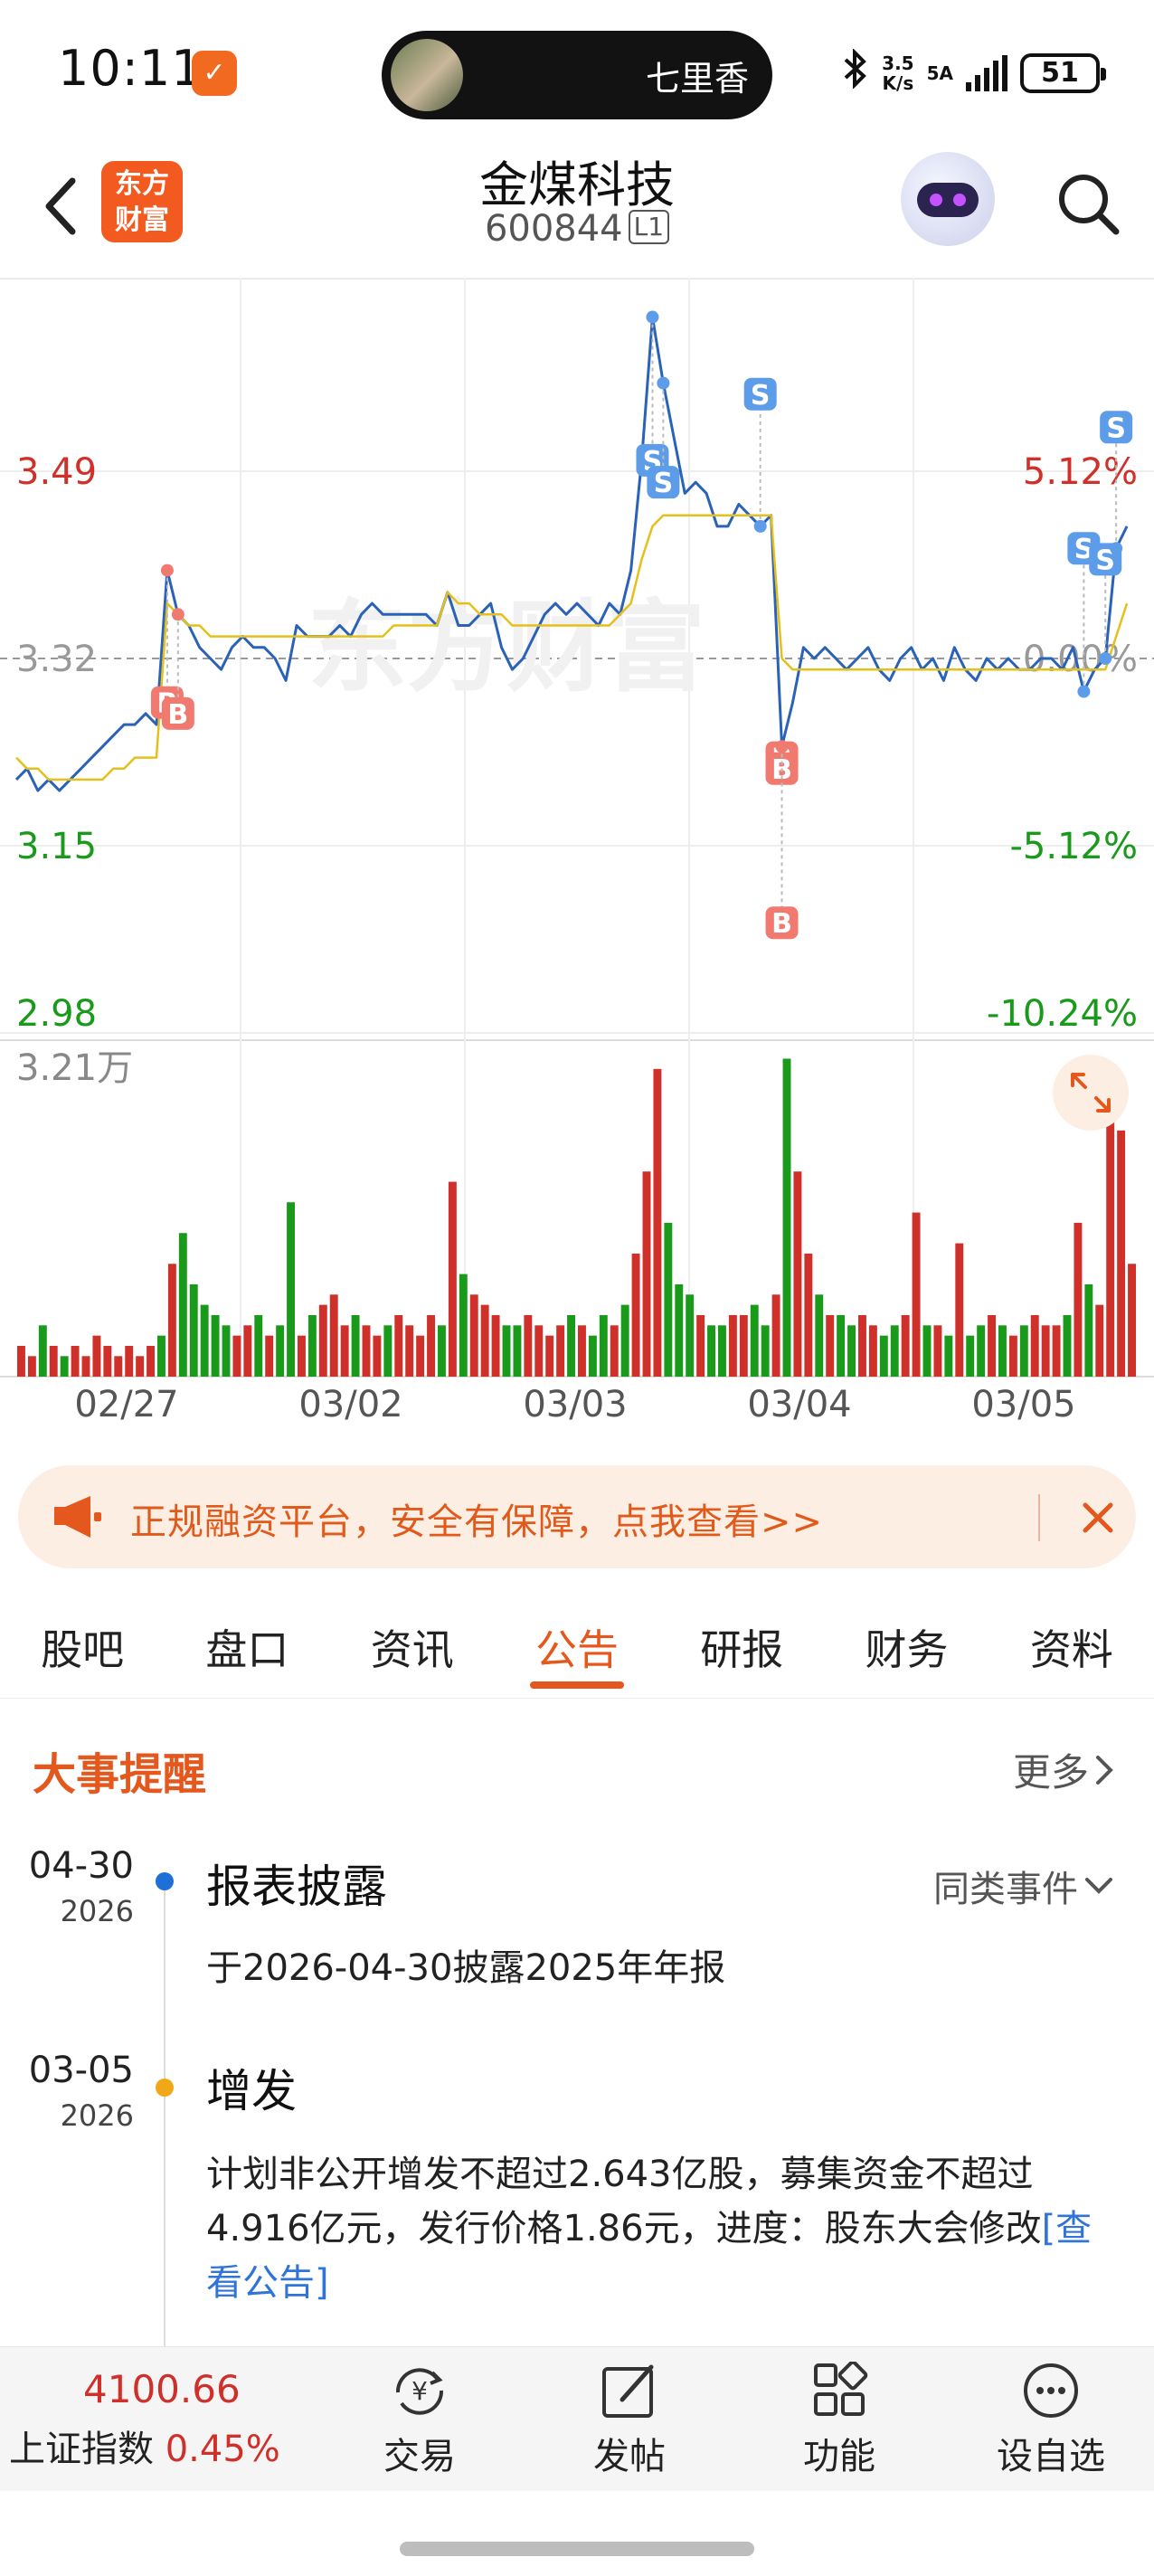 The height and width of the screenshot is (2576, 1154). Describe the element at coordinates (412, 1643) in the screenshot. I see `tab-news: 资讯` at that location.